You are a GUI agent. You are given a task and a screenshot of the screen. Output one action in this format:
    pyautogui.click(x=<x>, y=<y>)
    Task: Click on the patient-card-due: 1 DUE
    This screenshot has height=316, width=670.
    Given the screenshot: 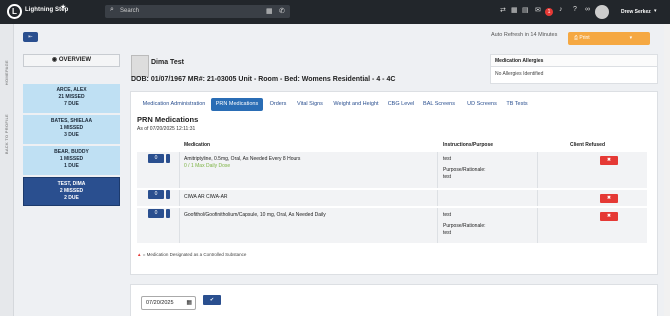 What is the action you would take?
    pyautogui.click(x=71, y=166)
    